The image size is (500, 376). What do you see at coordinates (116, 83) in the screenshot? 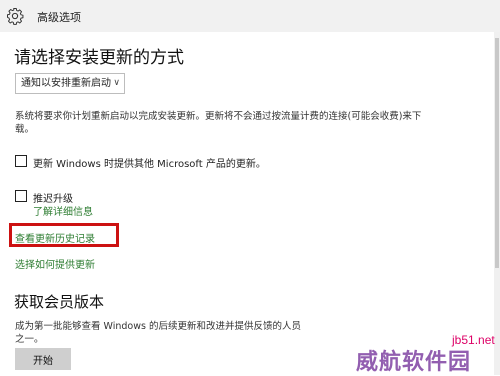
I see `chevron-down-icon: ∨` at bounding box center [116, 83].